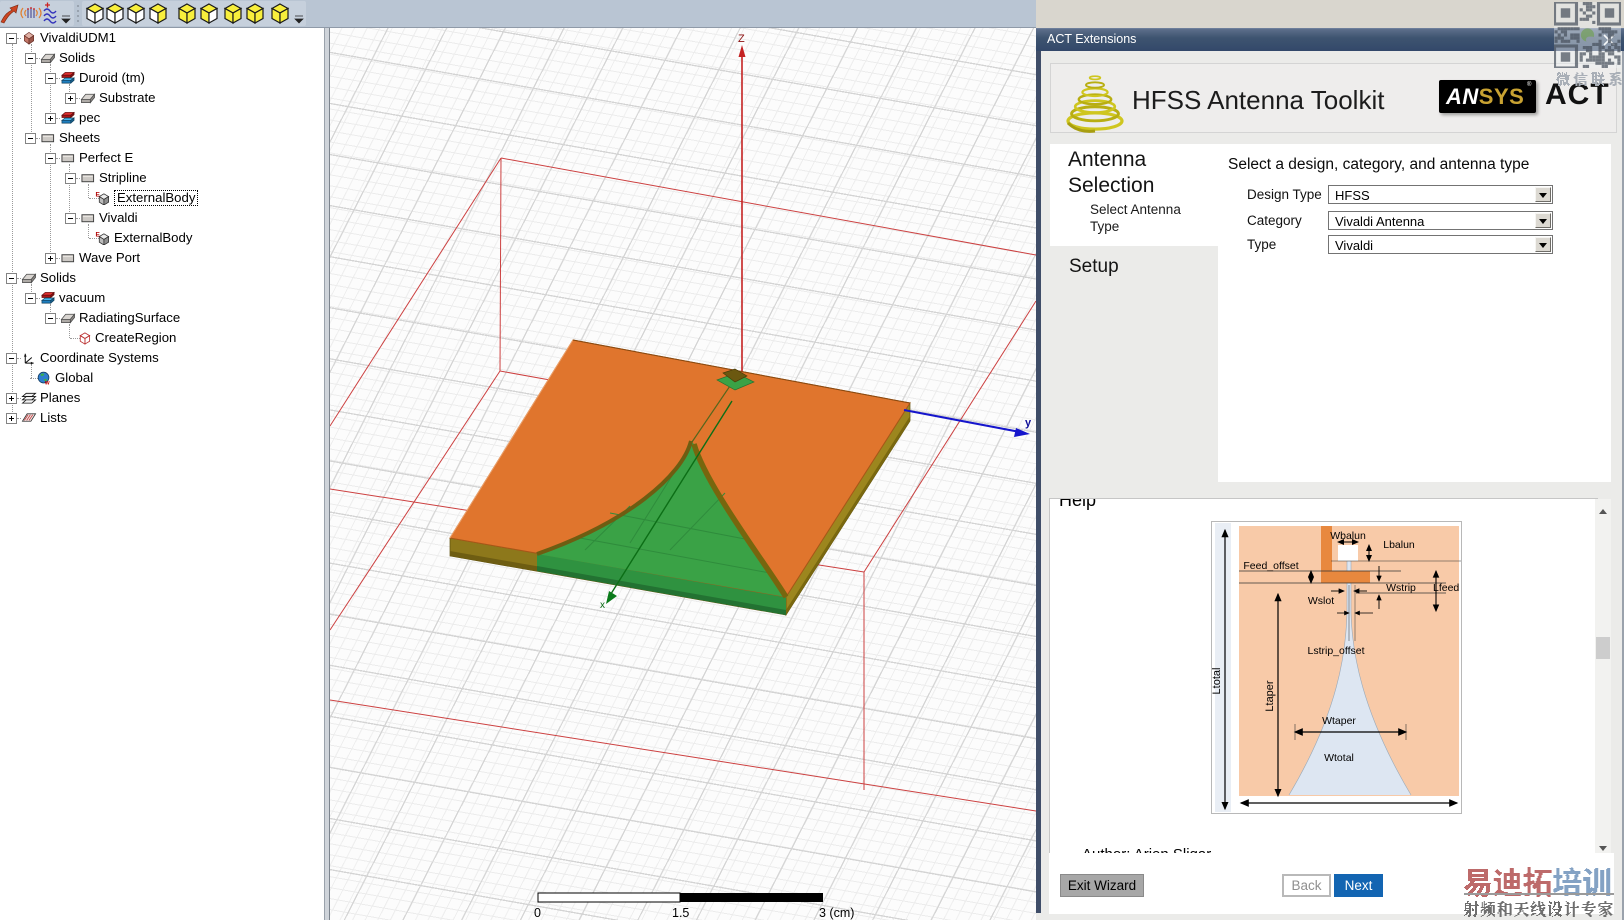 This screenshot has height=922, width=1624. I want to click on svg-text: Ltaper, so click(1270, 696).